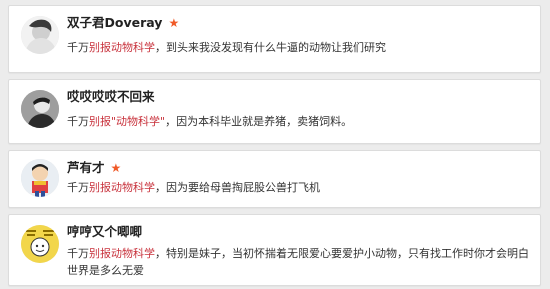 This screenshot has width=550, height=289. I want to click on comment-text: 千万别报动物科学，因为要给母兽掏屁股公兽打飞机, so click(298, 187).